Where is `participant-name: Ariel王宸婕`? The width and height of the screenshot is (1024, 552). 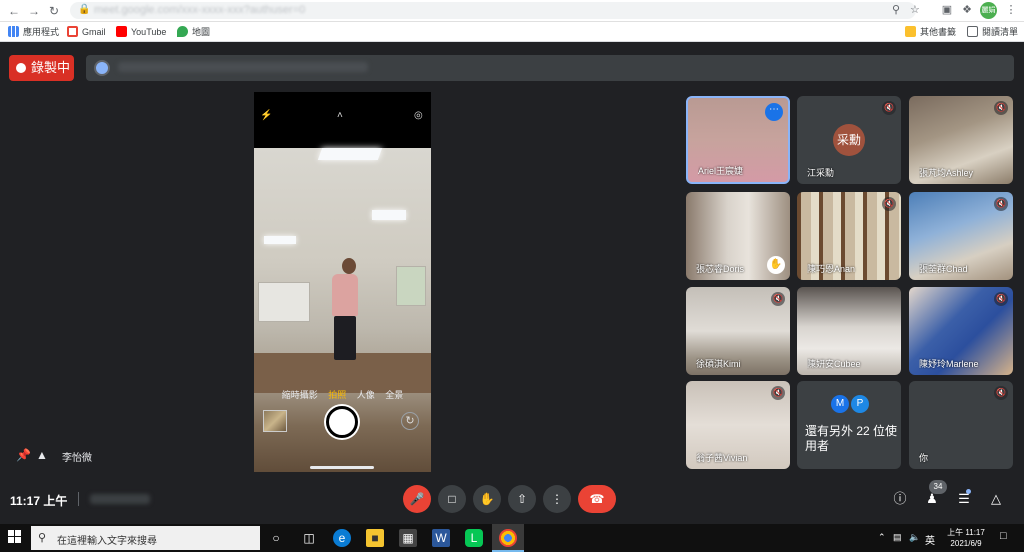
participant-name: Ariel王宸婕 is located at coordinates (721, 171).